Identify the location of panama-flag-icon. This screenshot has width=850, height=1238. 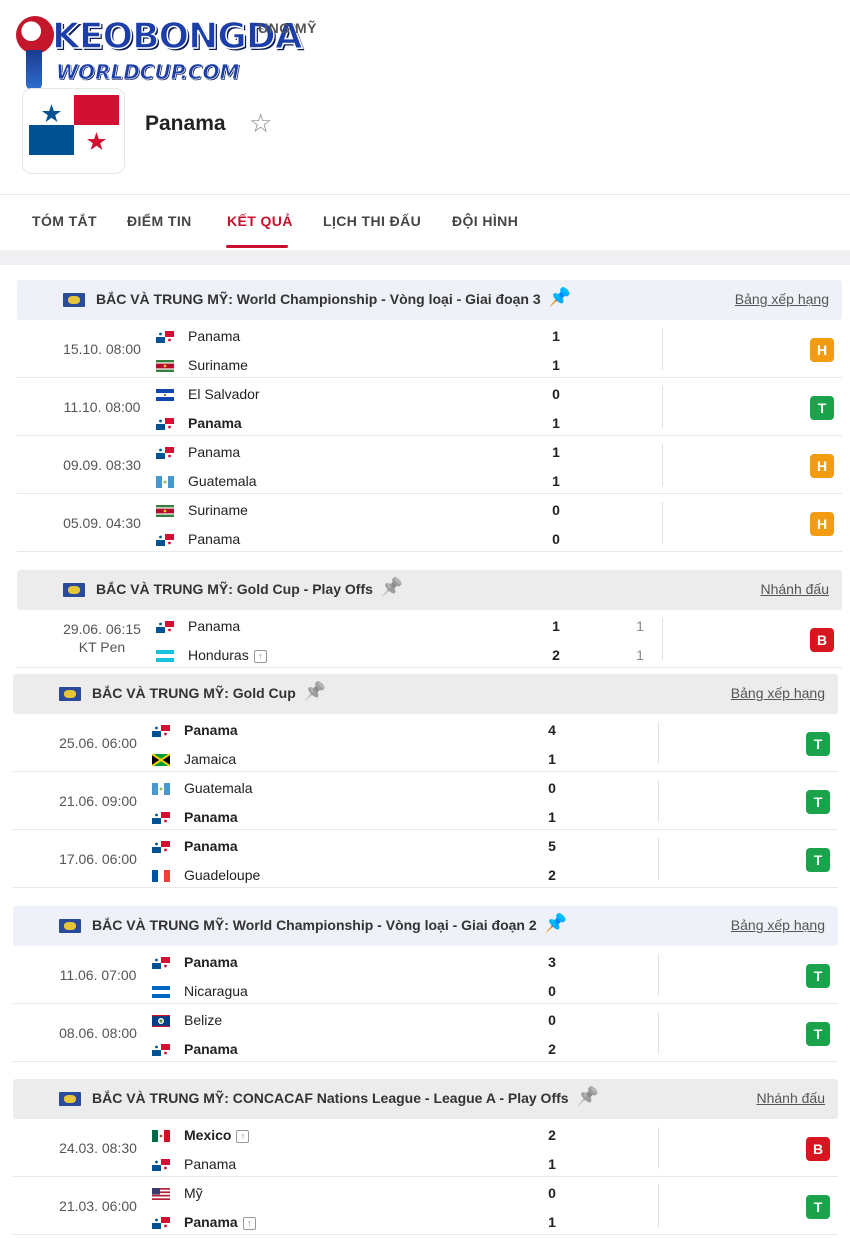
(74, 125).